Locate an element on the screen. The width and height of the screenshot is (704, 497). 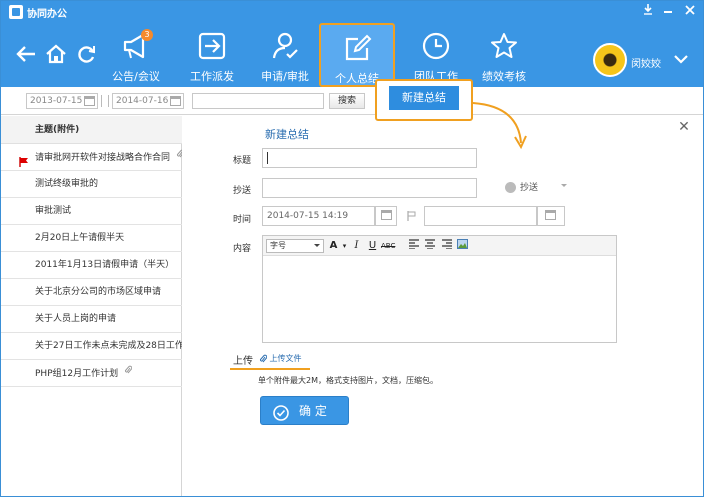
close-icon is located at coordinates (690, 12).